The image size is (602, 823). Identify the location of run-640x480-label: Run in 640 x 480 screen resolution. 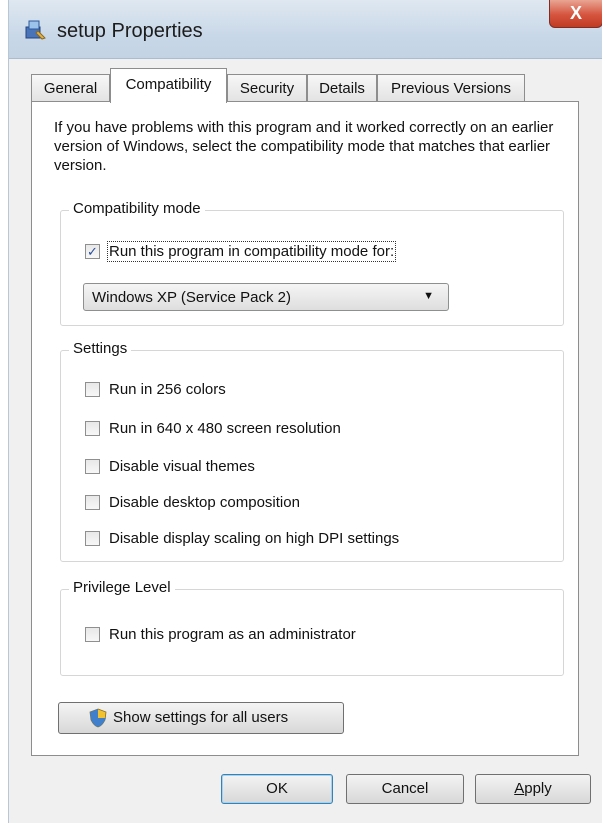
(225, 428).